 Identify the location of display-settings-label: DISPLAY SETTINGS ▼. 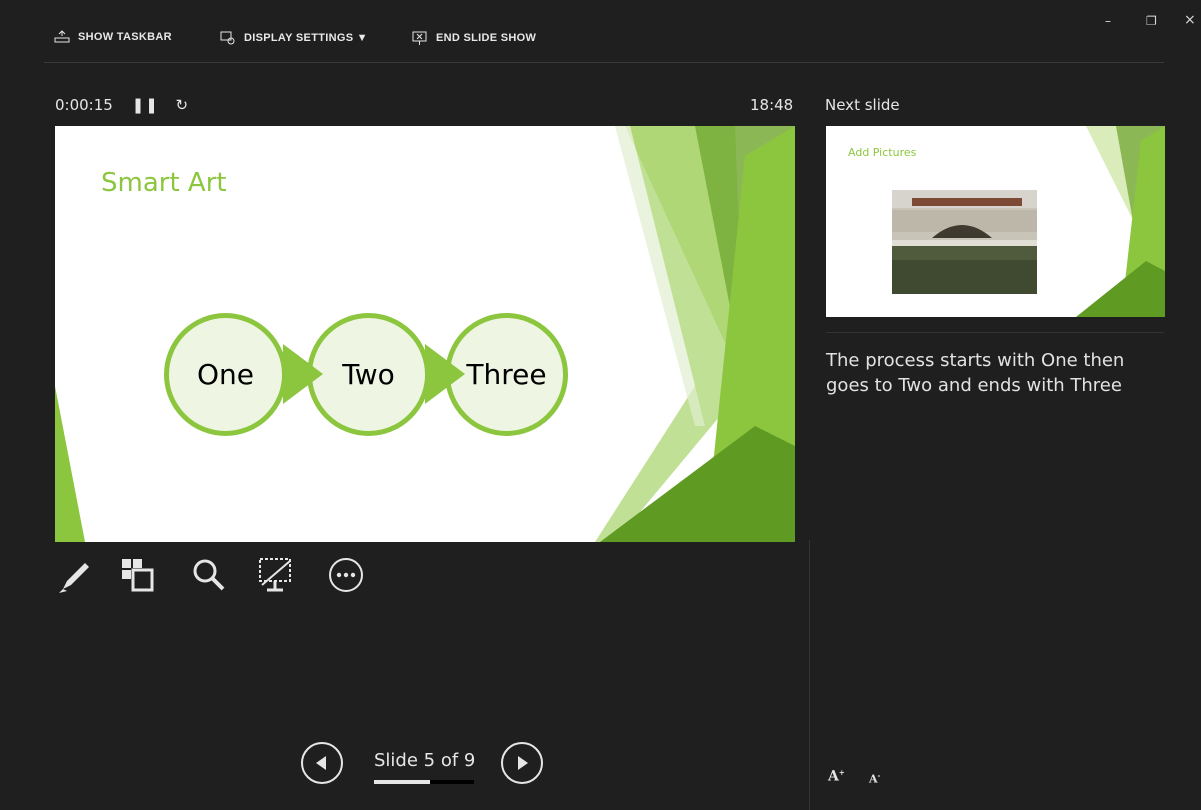
(306, 38).